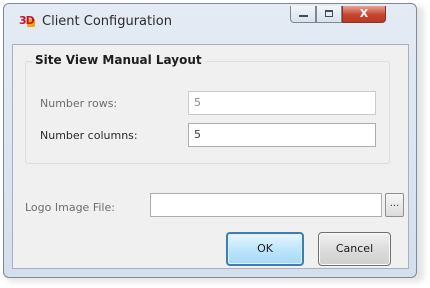 Image resolution: width=430 pixels, height=288 pixels. I want to click on minimize-button, so click(303, 14).